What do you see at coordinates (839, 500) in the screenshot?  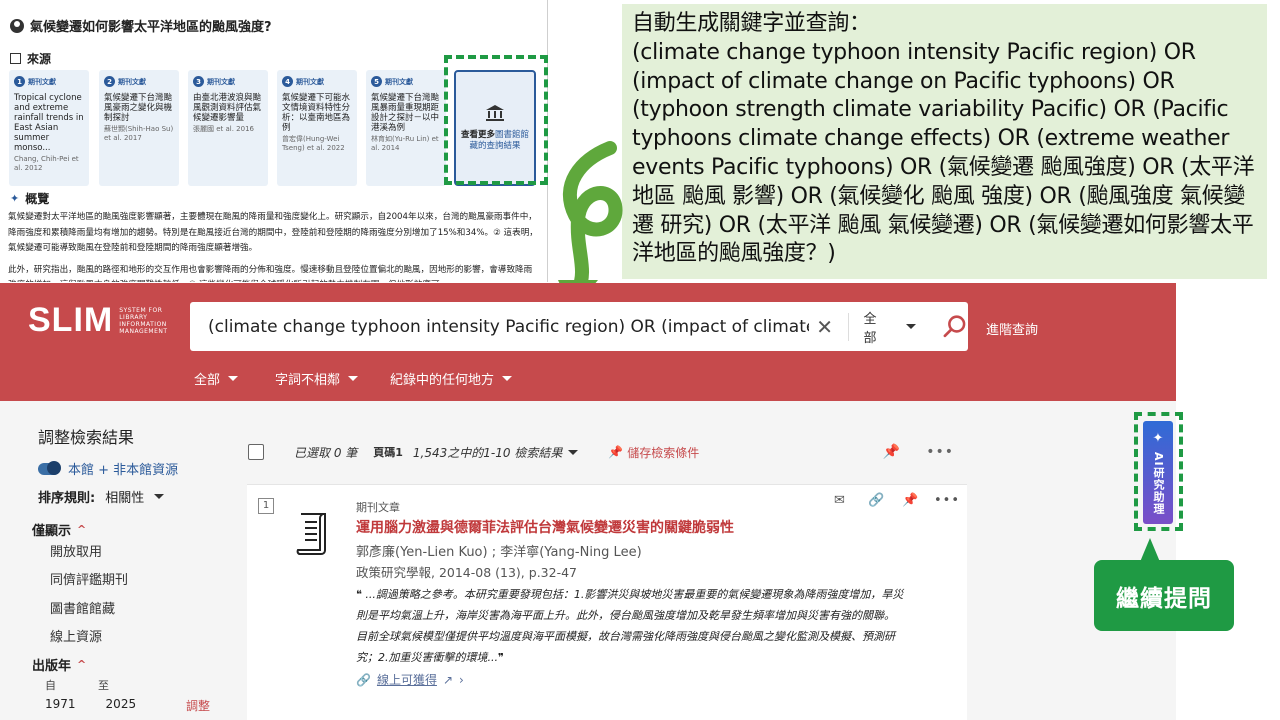 I see `email-icon: ✉` at bounding box center [839, 500].